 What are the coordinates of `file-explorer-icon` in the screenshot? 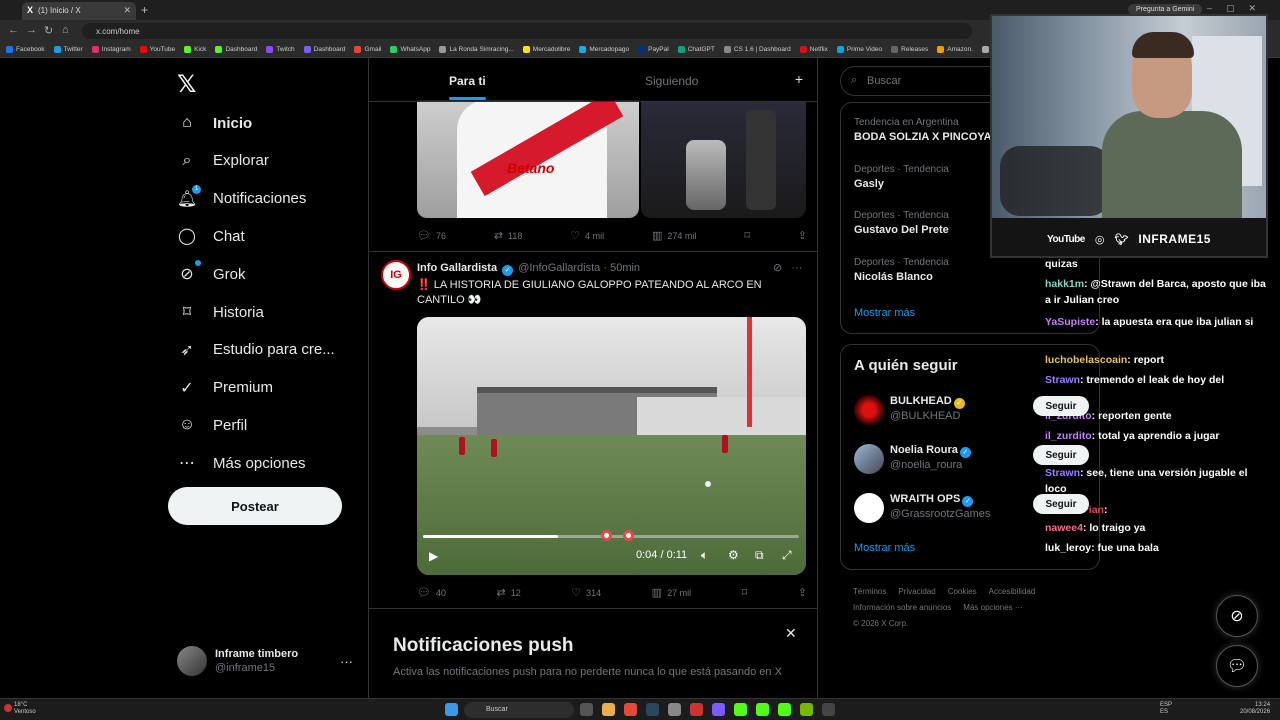 It's located at (608, 709).